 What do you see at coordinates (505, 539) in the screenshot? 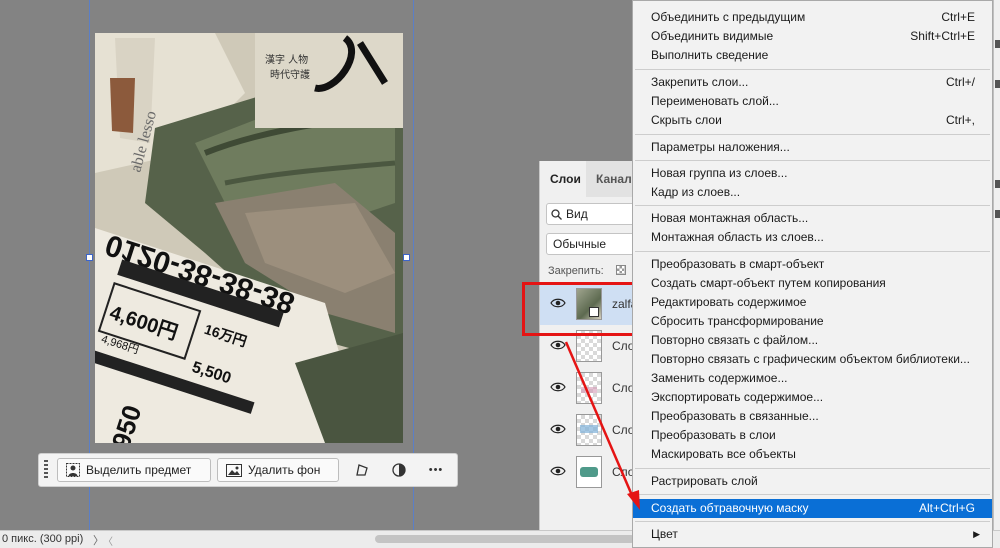
I see `horizontal-scrollbar` at bounding box center [505, 539].